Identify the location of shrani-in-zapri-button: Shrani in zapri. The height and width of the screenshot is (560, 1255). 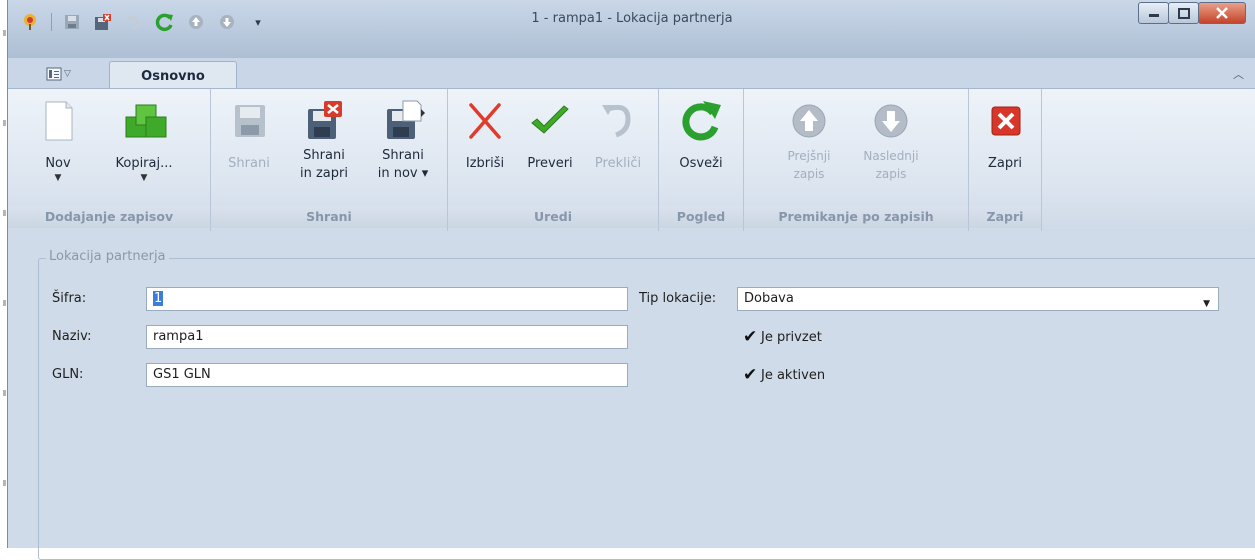
(324, 141).